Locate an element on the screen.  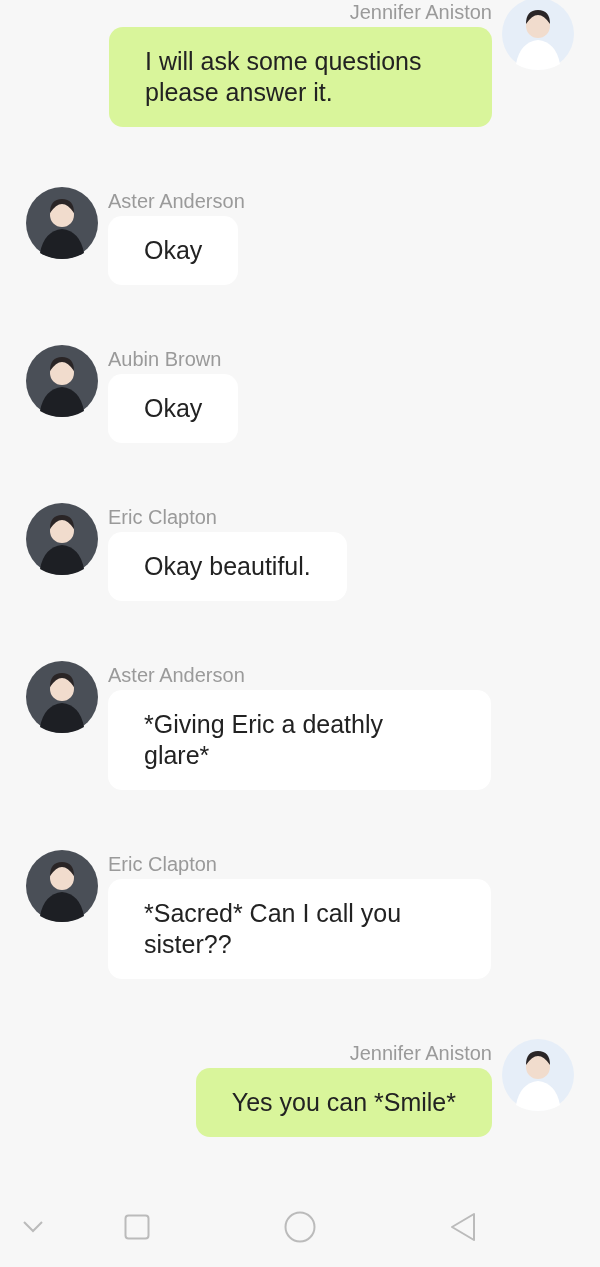
message-bubble: Yes you can *Smile* is located at coordinates (343, 1102).